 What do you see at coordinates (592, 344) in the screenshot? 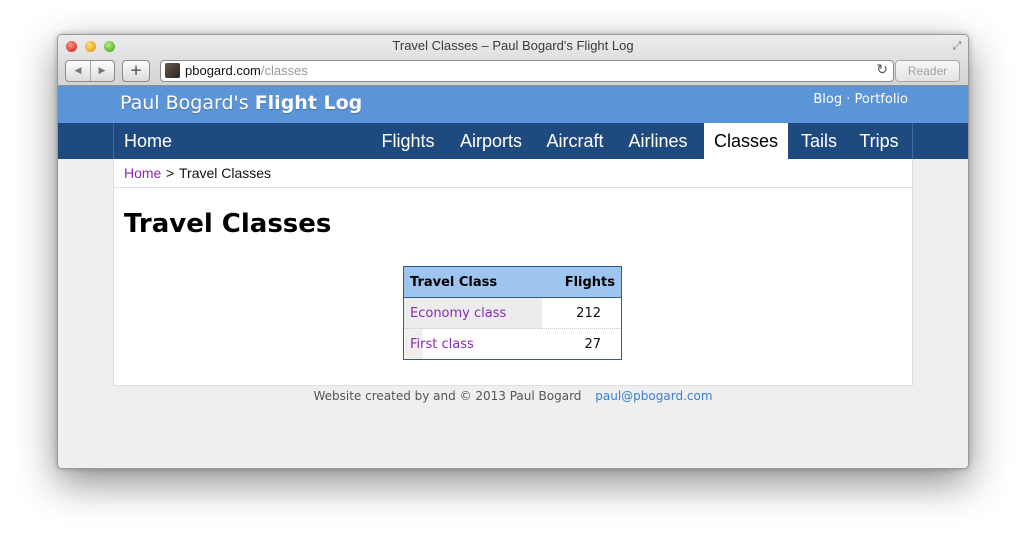
I see `flights-count: 27` at bounding box center [592, 344].